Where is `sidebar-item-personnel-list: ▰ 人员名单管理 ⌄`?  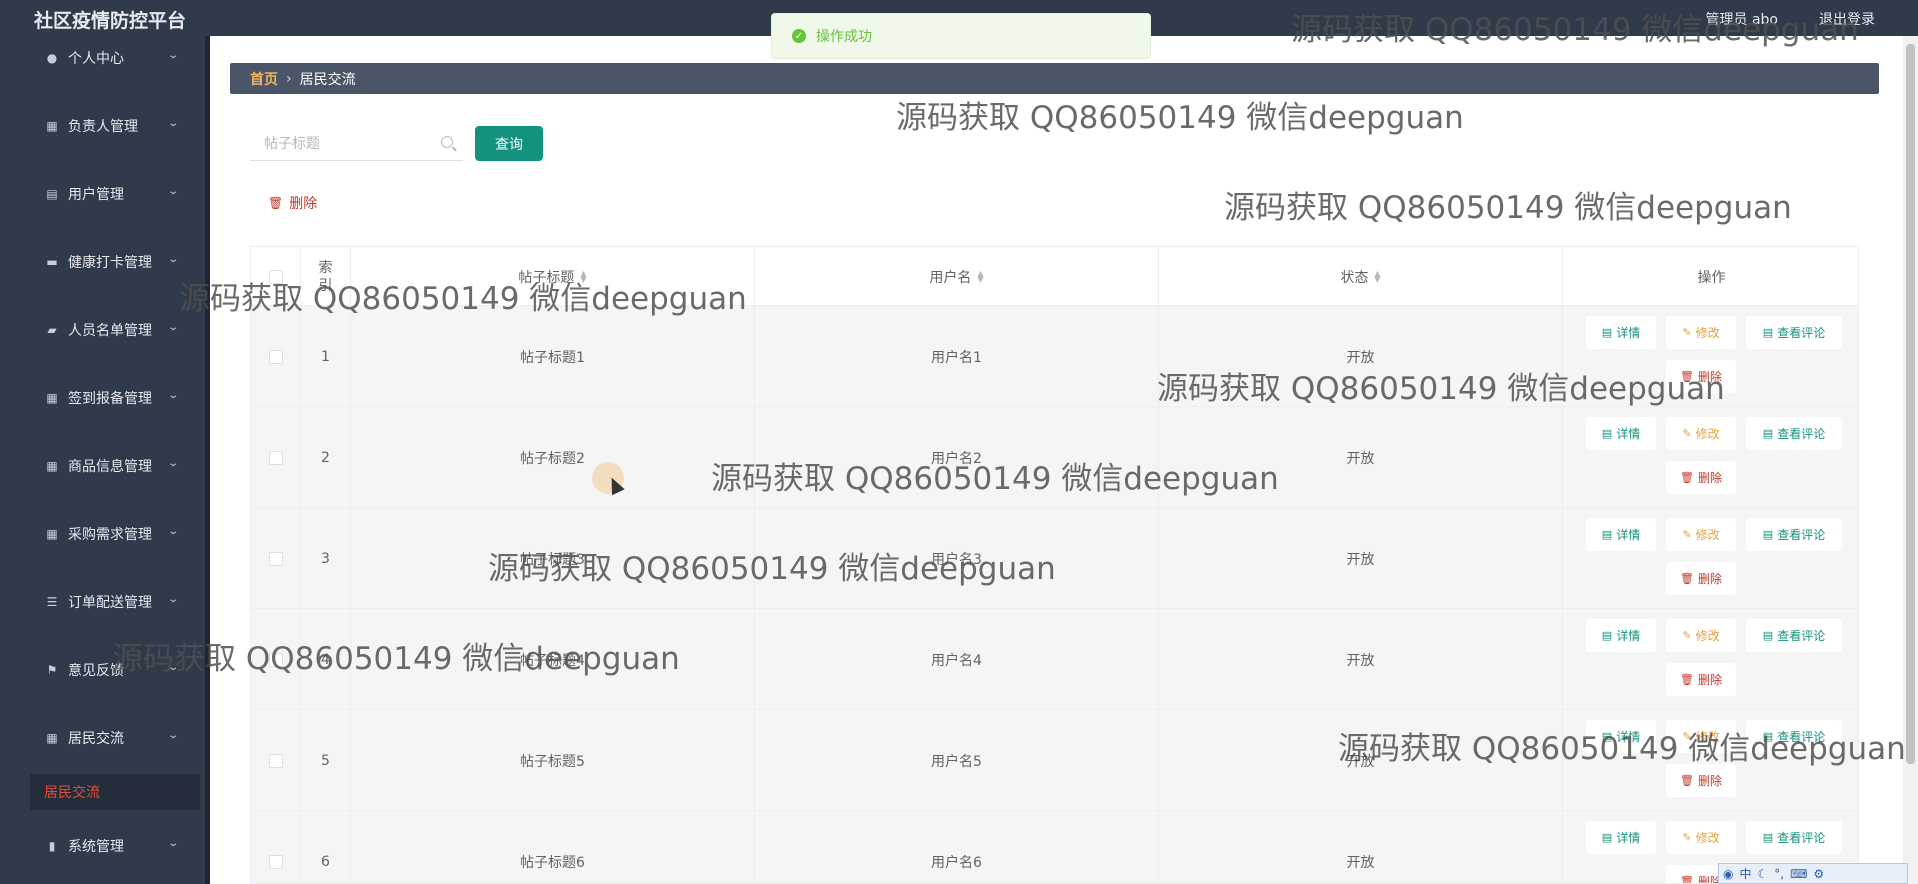
sidebar-item-personnel-list: ▰ 人员名单管理 ⌄ is located at coordinates (102, 330).